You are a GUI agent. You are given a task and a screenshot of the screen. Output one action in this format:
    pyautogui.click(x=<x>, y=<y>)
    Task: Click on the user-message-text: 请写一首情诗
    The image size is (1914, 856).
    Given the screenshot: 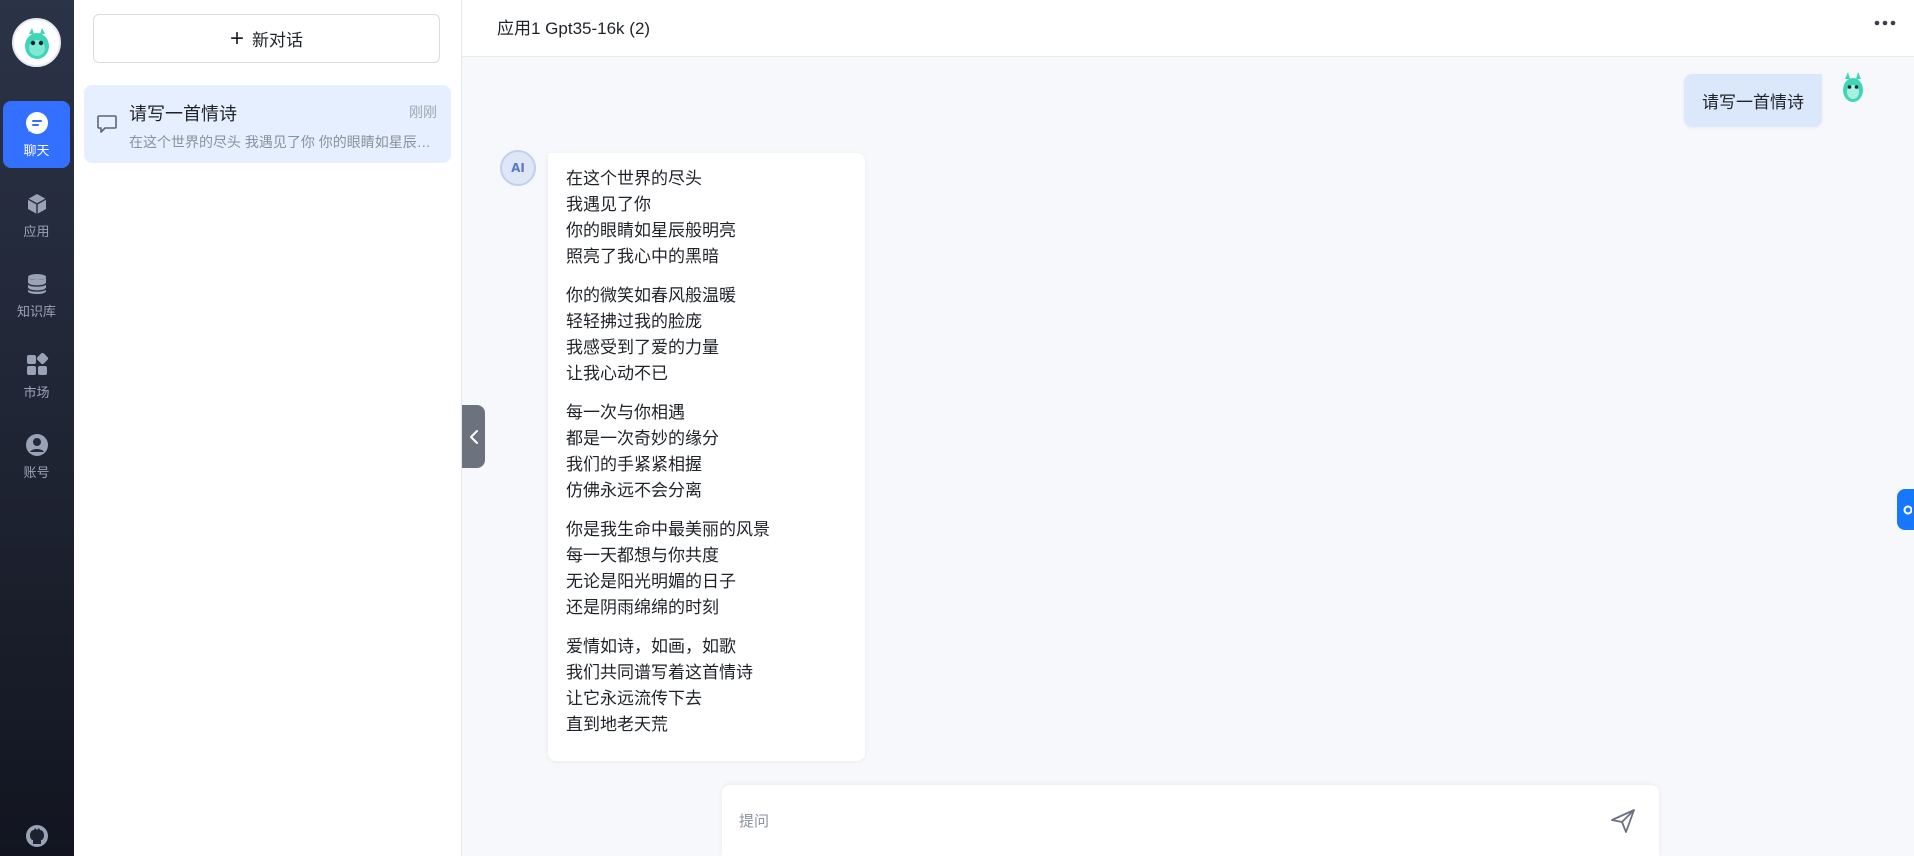 What is the action you would take?
    pyautogui.click(x=1753, y=102)
    